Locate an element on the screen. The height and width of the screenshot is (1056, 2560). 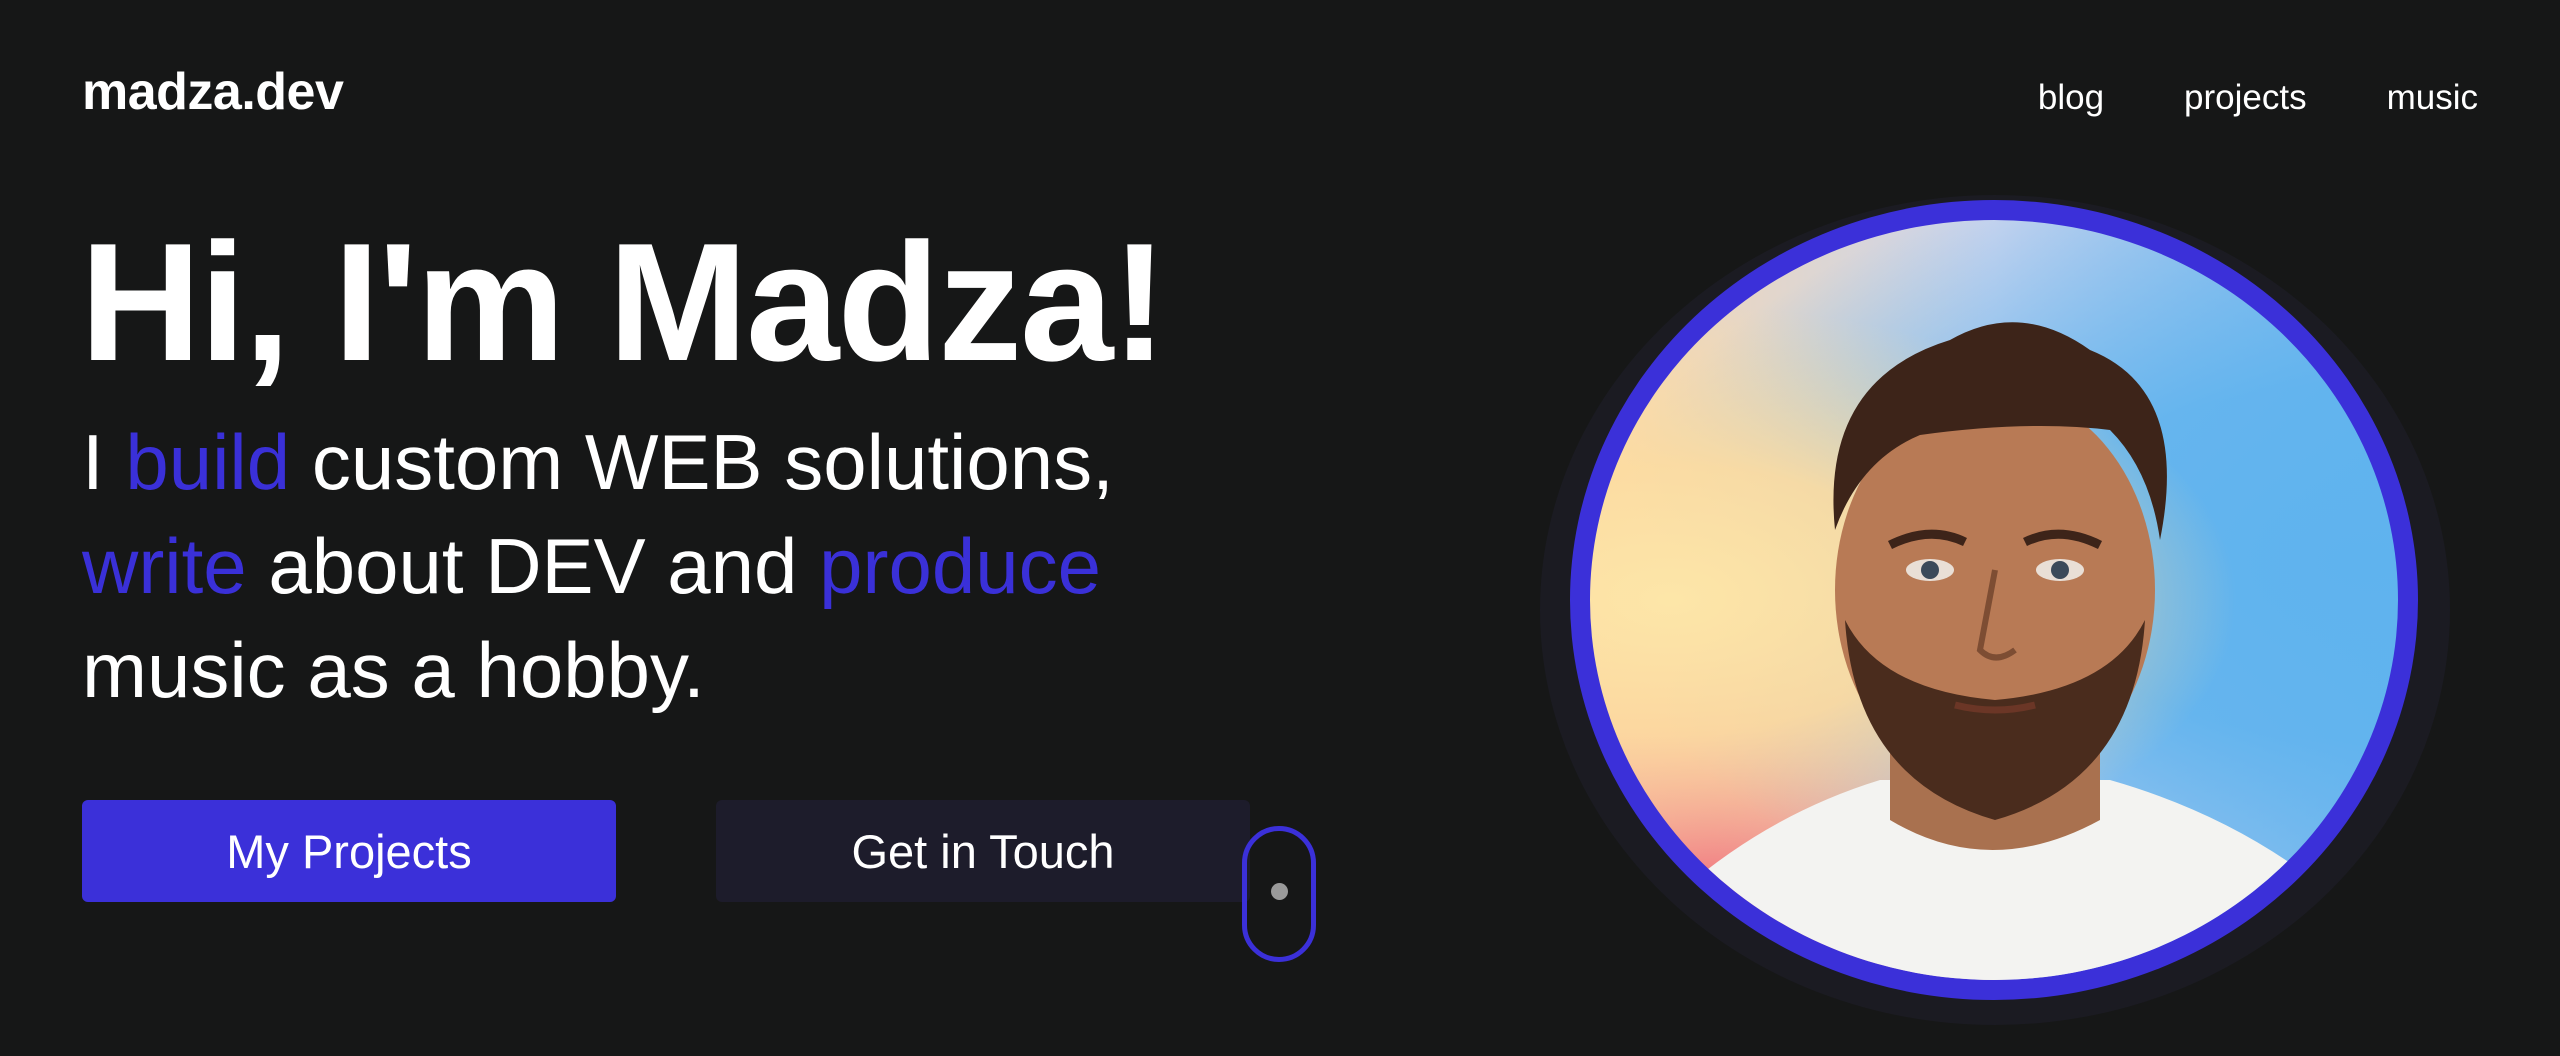
subtitle-text: I is located at coordinates (104, 462).